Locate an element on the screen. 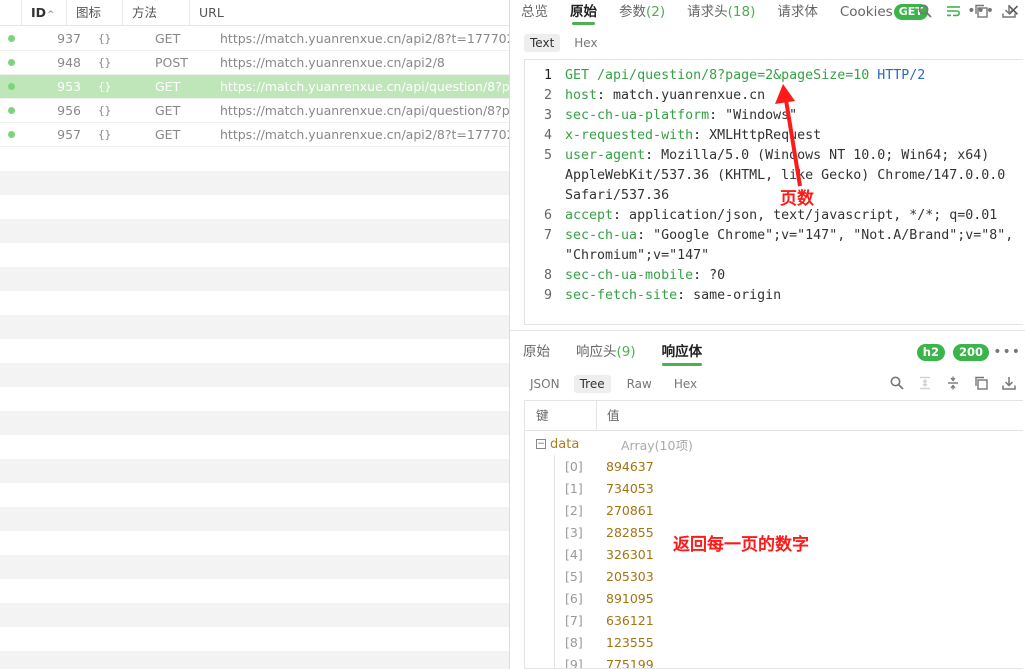 Image resolution: width=1025 pixels, height=669 pixels. line-number: 7 is located at coordinates (547, 235).